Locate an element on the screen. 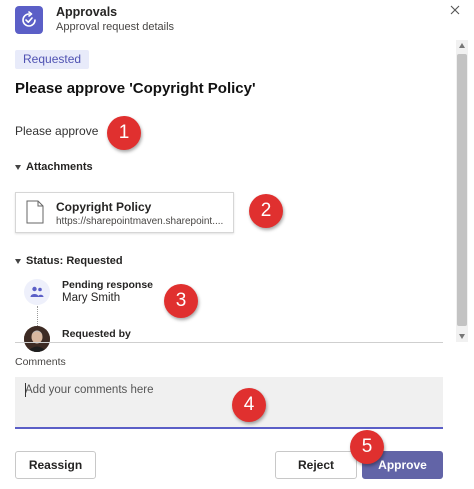 The width and height of the screenshot is (474, 489). app-subtitle: Approval request details is located at coordinates (115, 27).